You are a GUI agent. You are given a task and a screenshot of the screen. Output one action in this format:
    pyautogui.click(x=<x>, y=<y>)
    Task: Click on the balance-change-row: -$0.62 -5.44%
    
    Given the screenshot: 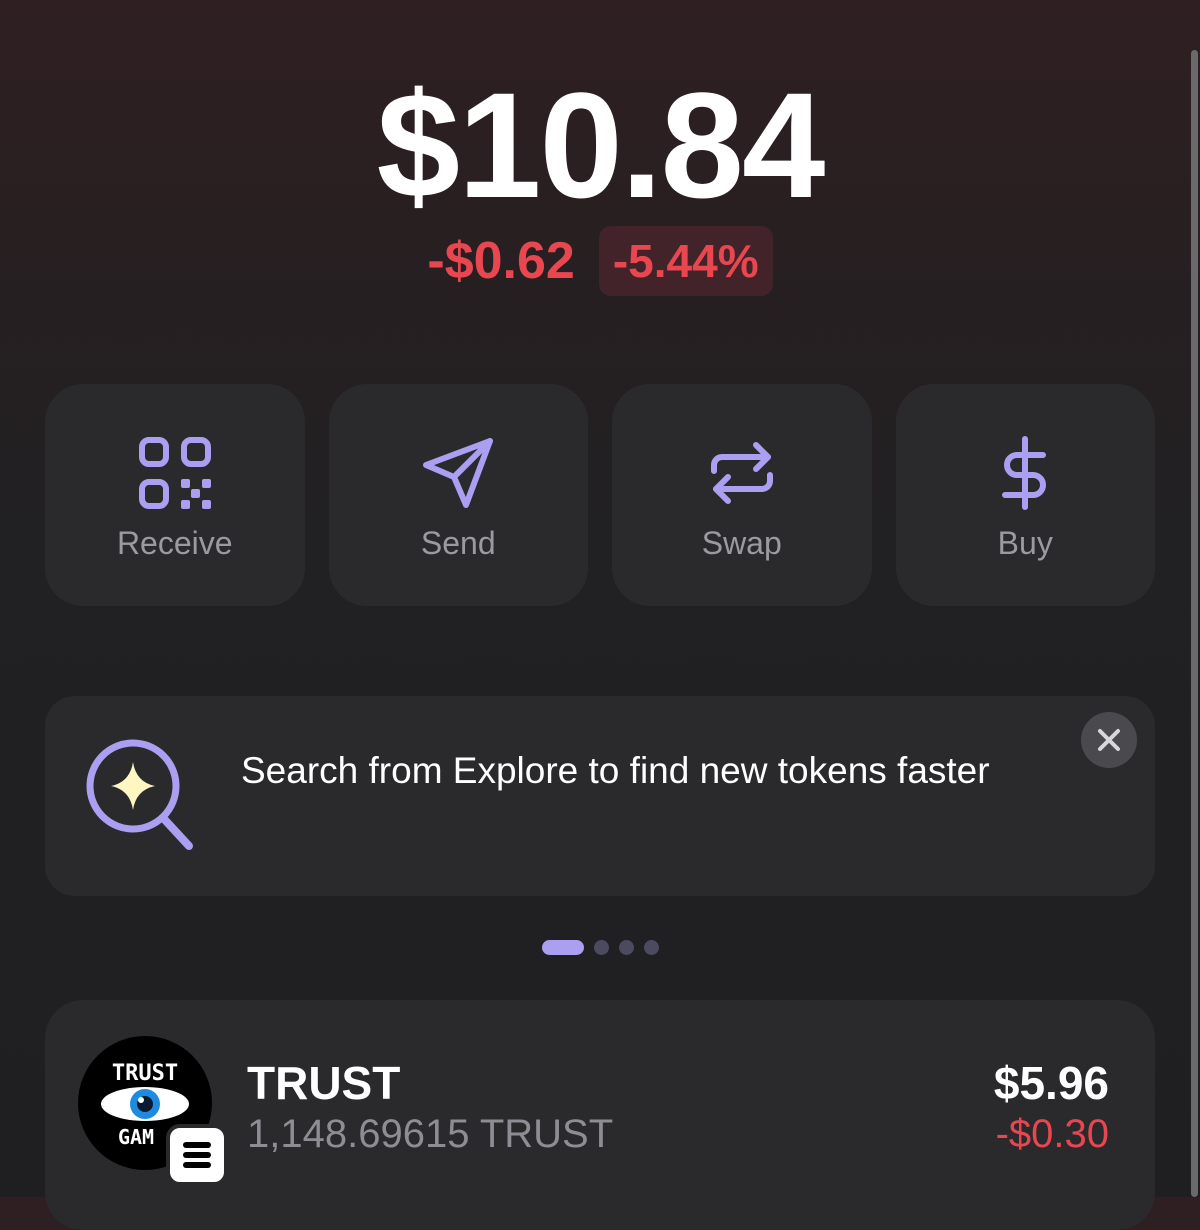 What is the action you would take?
    pyautogui.click(x=600, y=261)
    